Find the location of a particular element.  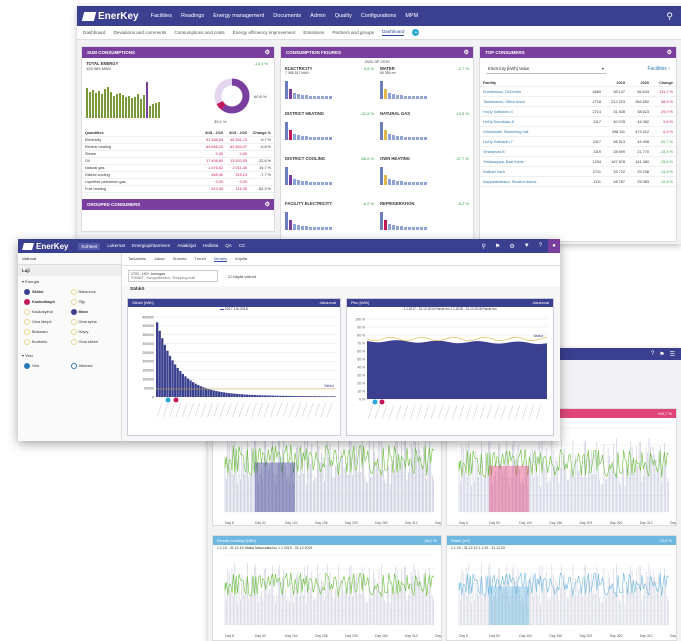

menu-icon: ☰ is located at coordinates (672, 354).